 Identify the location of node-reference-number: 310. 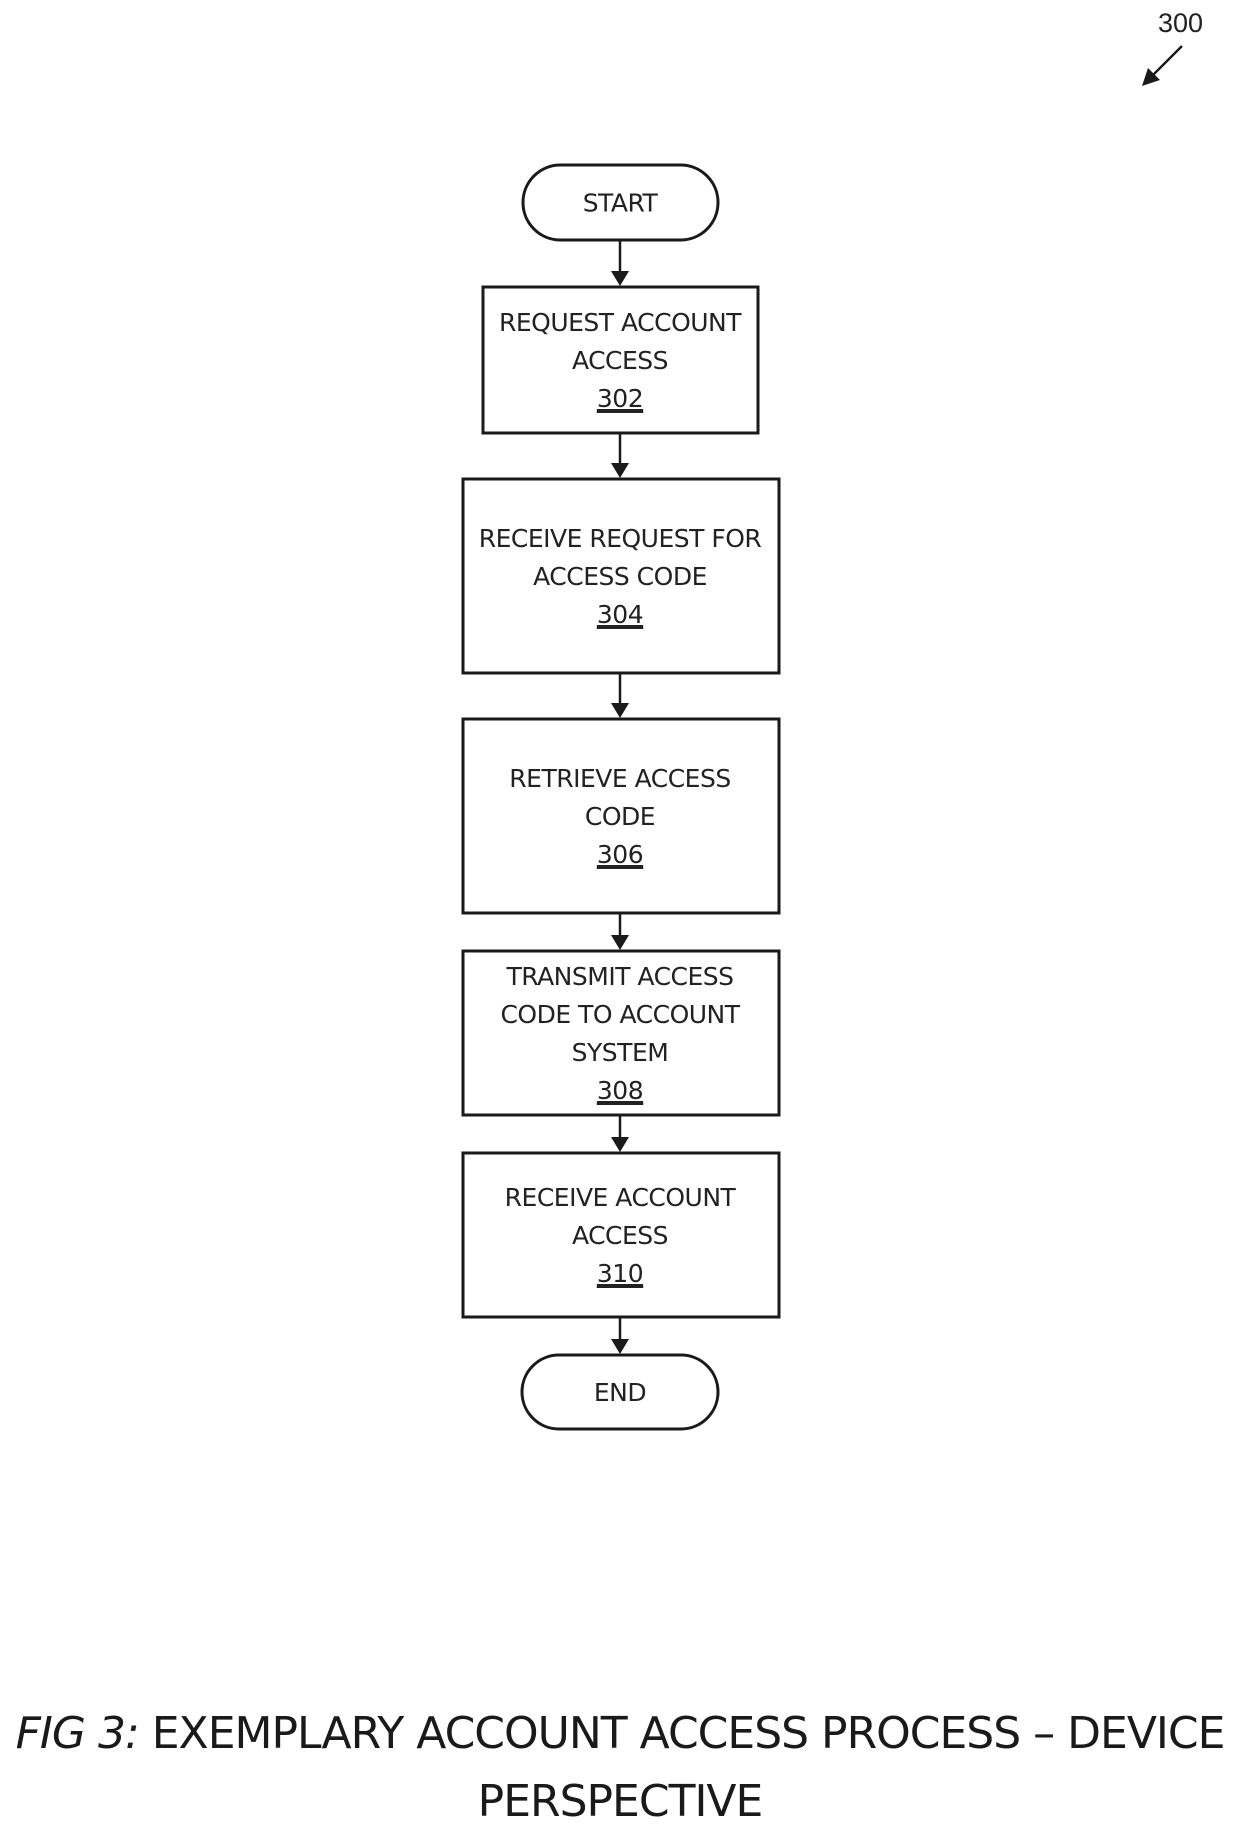
(620, 1273).